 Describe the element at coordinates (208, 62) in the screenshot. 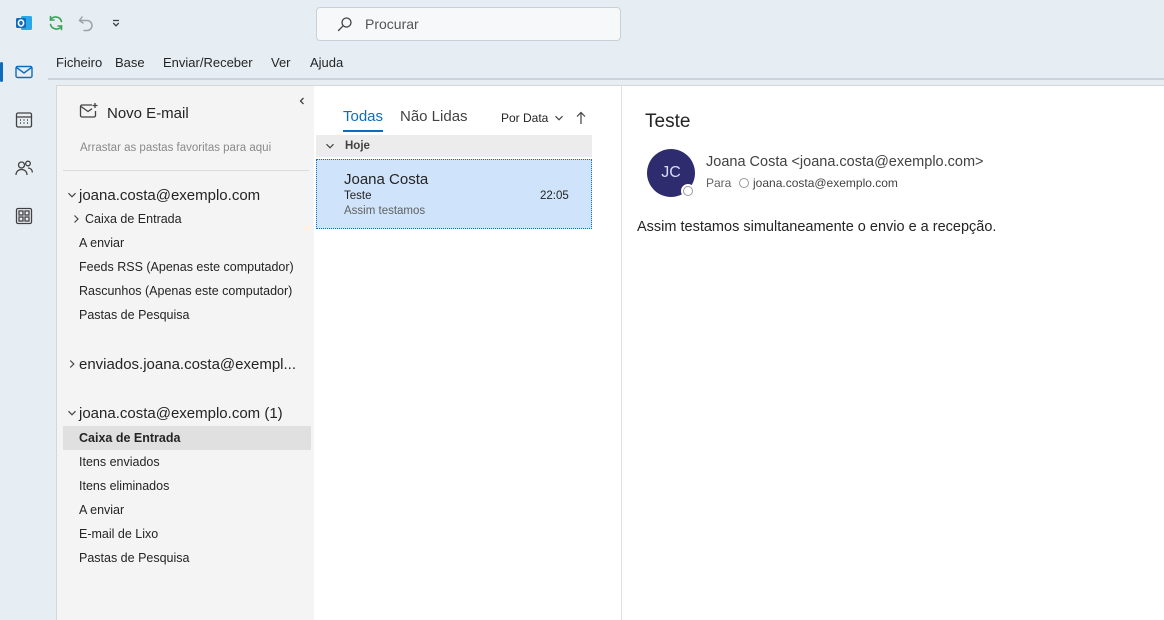

I see `menu-enviar-receber: Enviar/Receber` at that location.